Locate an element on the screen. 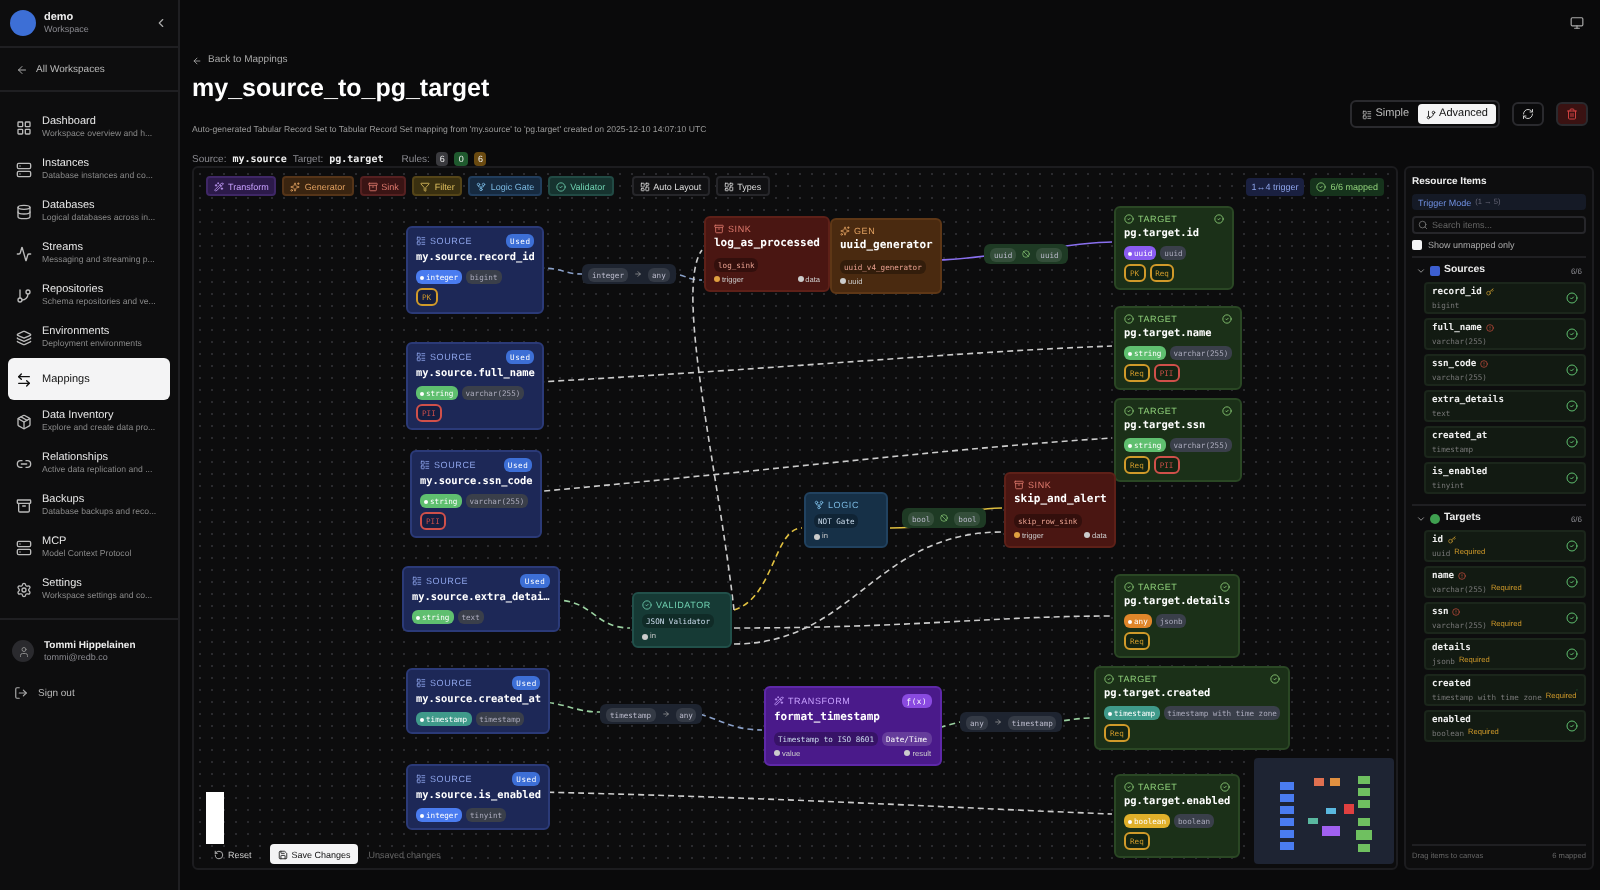 The image size is (1600, 890). collapse-icon is located at coordinates (161, 23).